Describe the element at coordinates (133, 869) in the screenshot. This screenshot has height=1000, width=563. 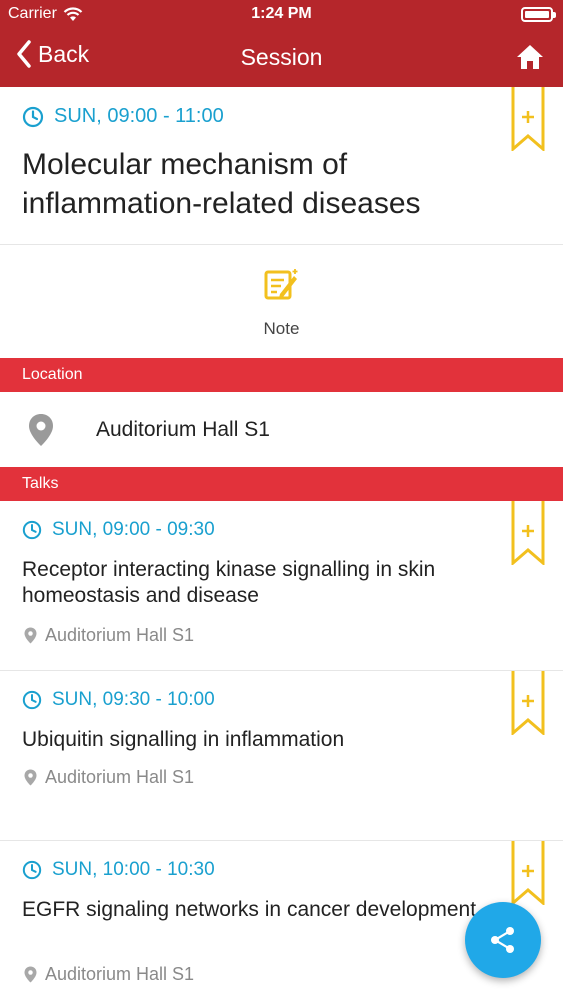
I see `talk-time-label: SUN, 10:00 - 10:30` at that location.